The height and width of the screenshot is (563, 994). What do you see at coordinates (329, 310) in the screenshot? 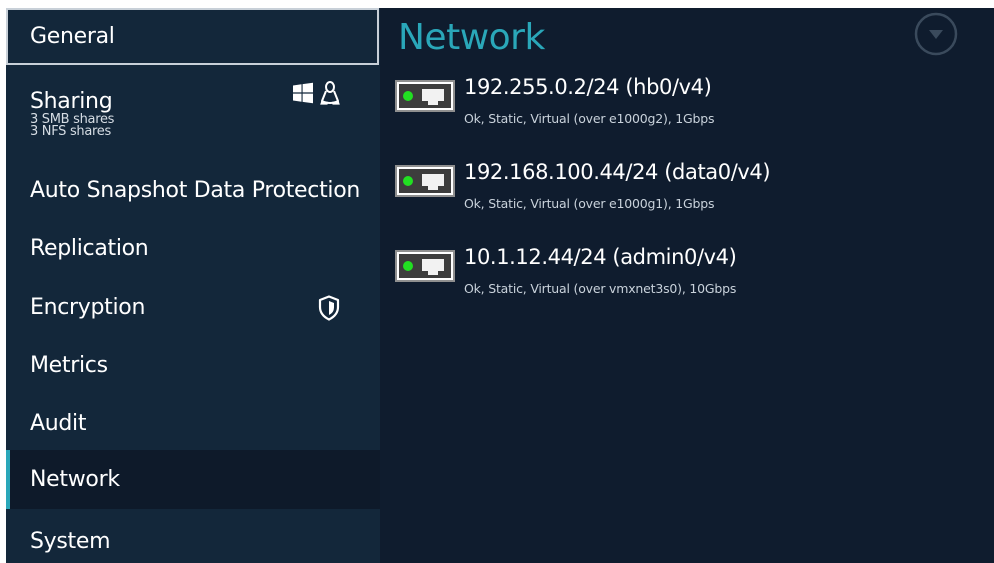
I see `shield-icon` at bounding box center [329, 310].